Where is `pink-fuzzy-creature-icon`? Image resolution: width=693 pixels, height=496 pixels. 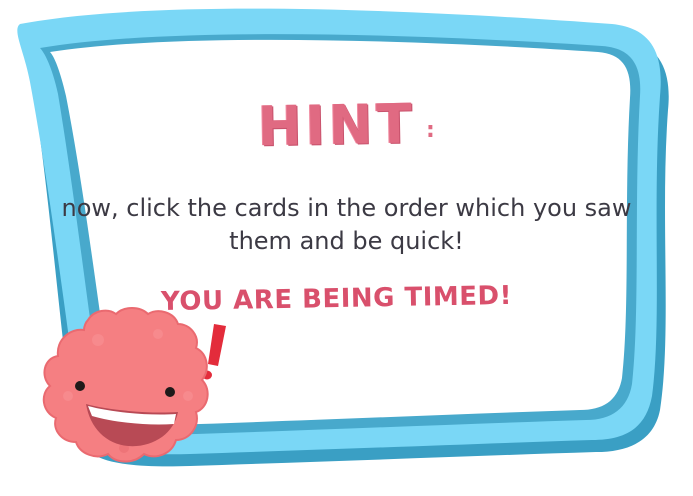 pink-fuzzy-creature-icon is located at coordinates (134, 385).